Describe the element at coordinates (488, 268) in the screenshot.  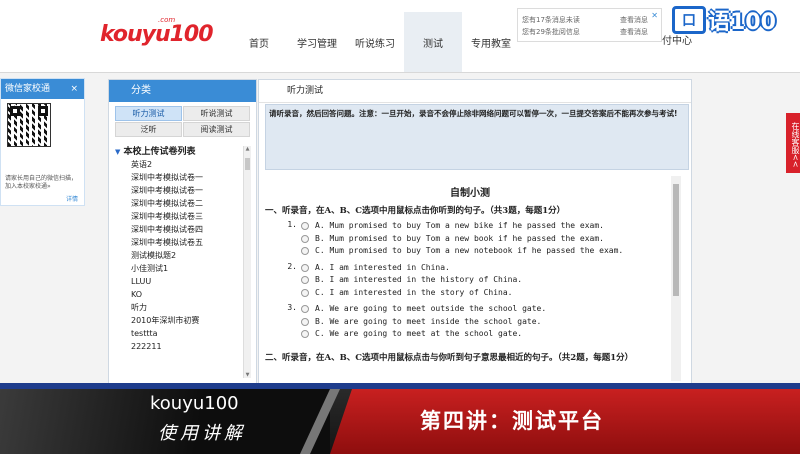
I see `answer-option: A. I am interested in China.` at that location.